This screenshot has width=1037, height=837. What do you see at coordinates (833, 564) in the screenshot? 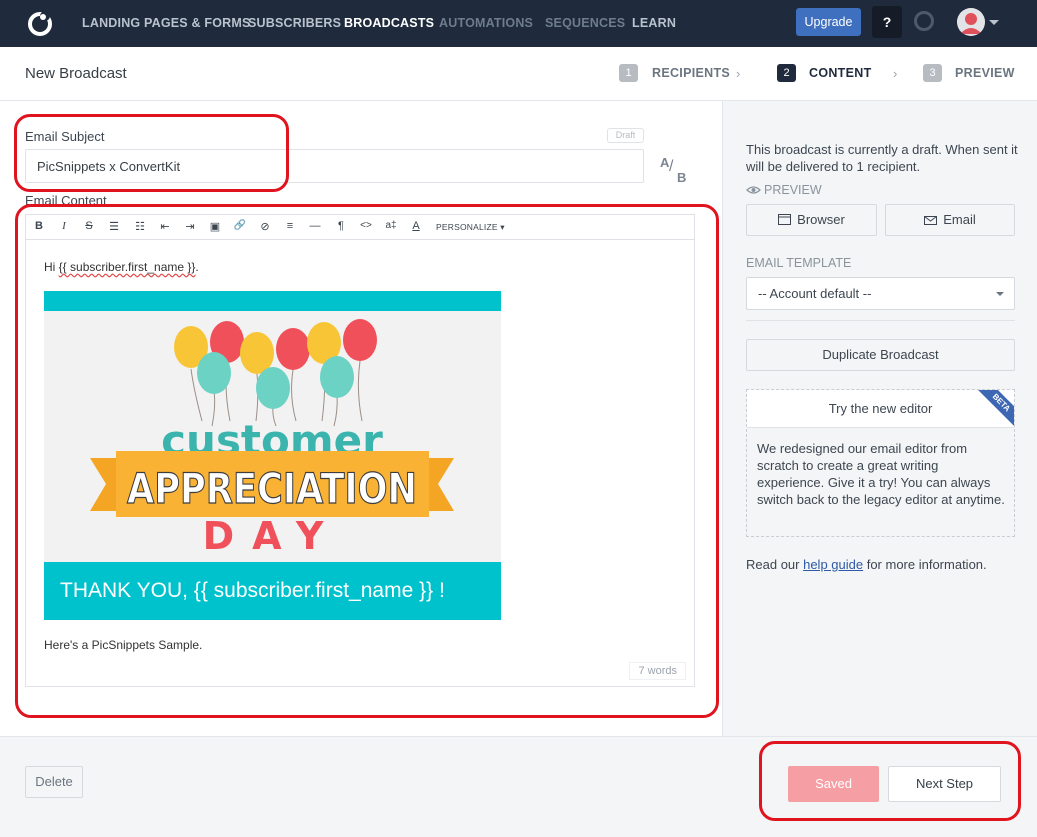
I see `help-guide-link: help guide` at bounding box center [833, 564].